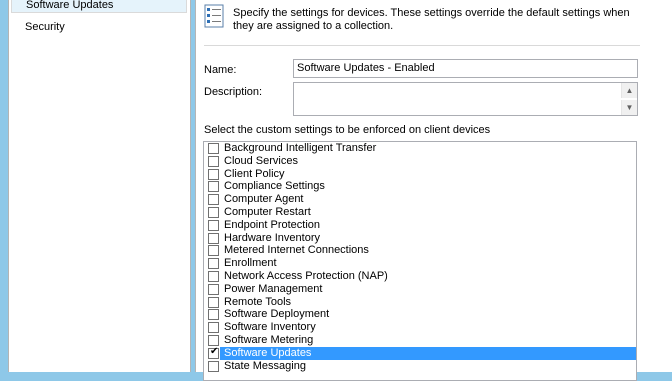 Image resolution: width=672 pixels, height=381 pixels. Describe the element at coordinates (220, 70) in the screenshot. I see `name-label: Name:` at that location.